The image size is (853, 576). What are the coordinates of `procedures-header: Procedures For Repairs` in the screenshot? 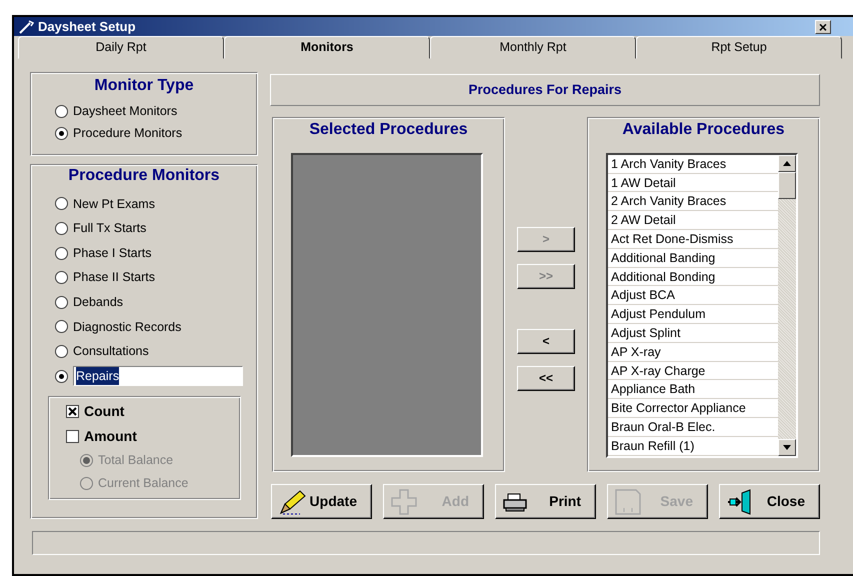 It's located at (545, 89).